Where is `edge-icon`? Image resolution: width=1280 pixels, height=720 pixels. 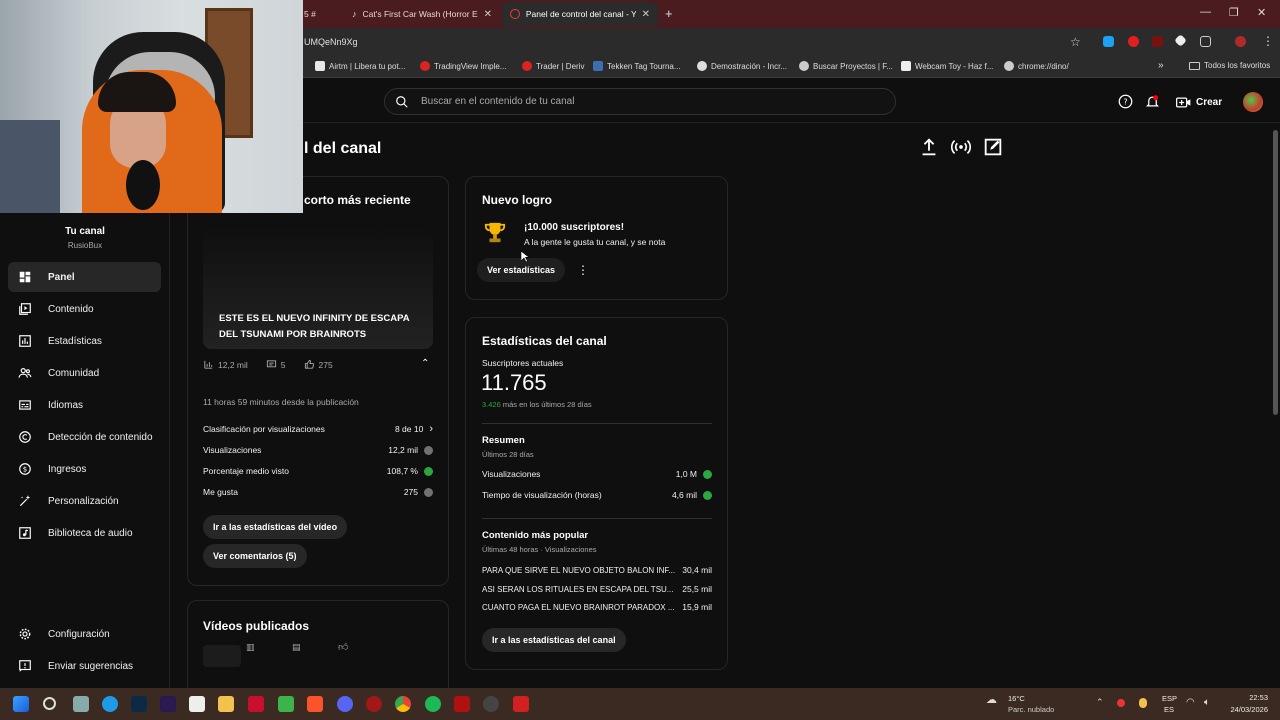 edge-icon is located at coordinates (110, 704).